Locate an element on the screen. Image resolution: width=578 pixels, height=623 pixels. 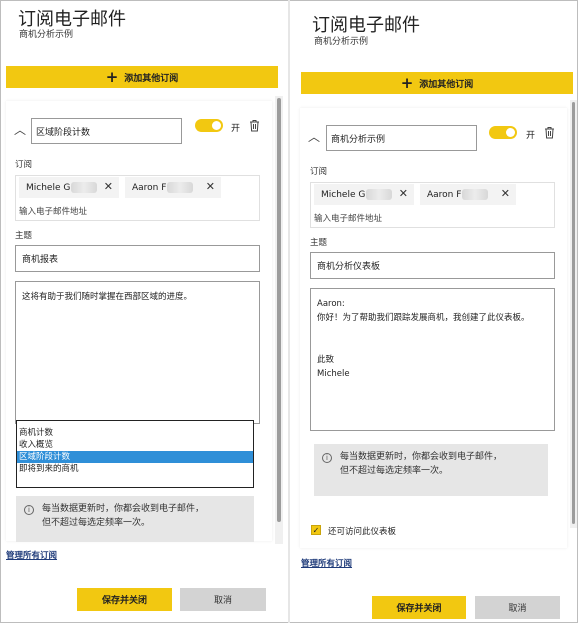
message-line: Michele is located at coordinates (333, 374).